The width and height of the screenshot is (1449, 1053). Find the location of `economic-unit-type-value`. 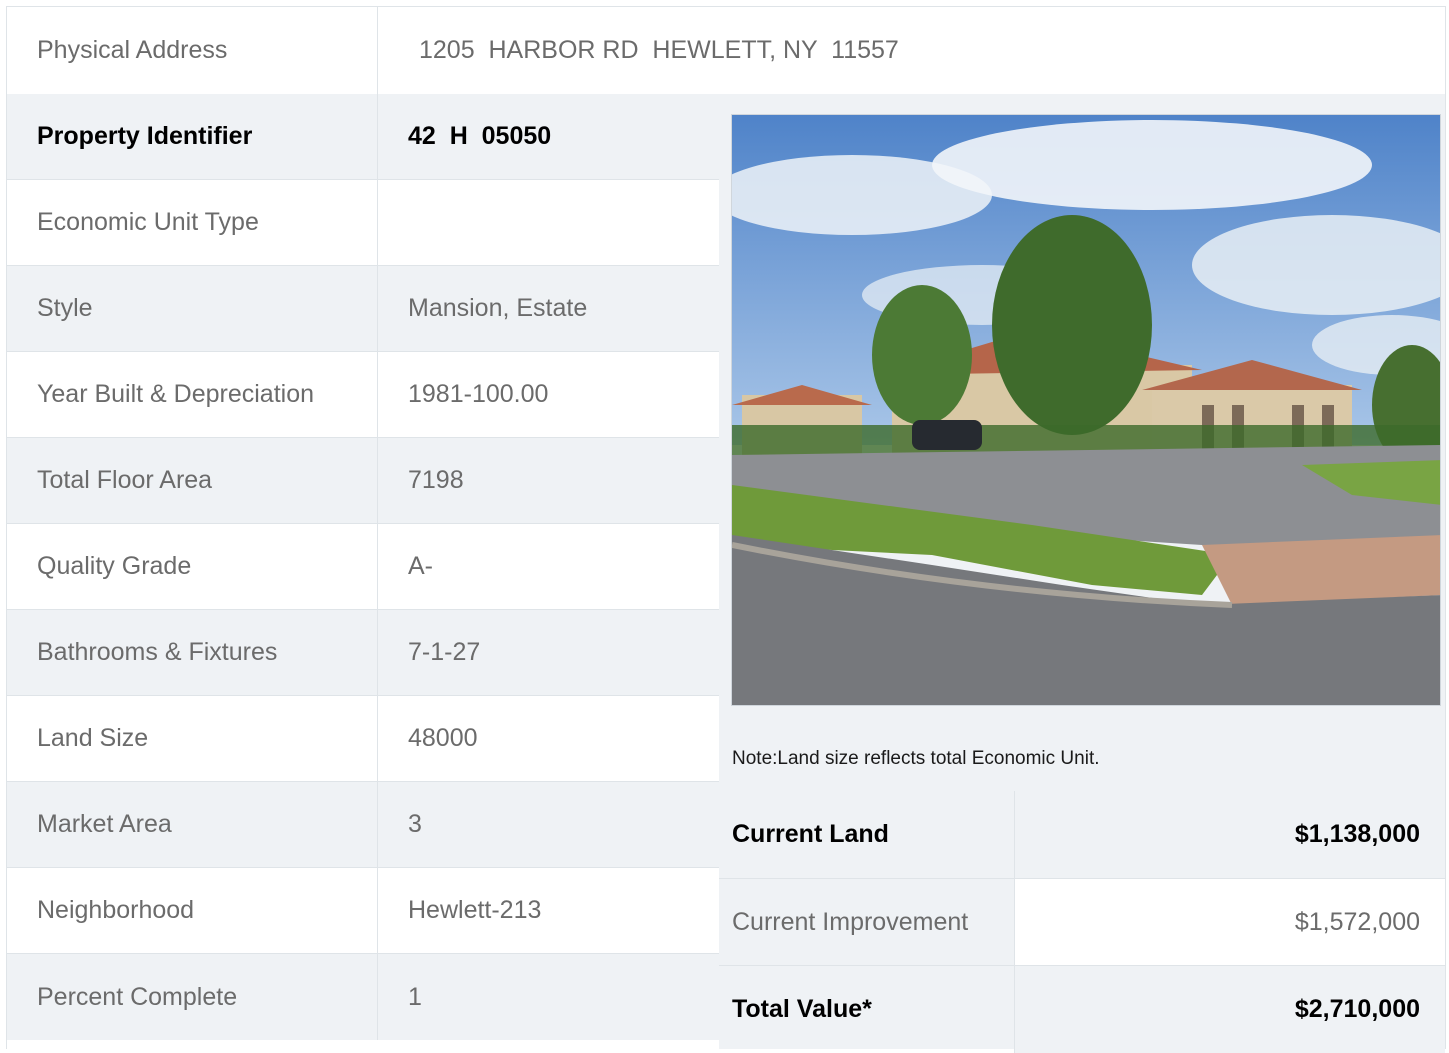

economic-unit-type-value is located at coordinates (549, 222).